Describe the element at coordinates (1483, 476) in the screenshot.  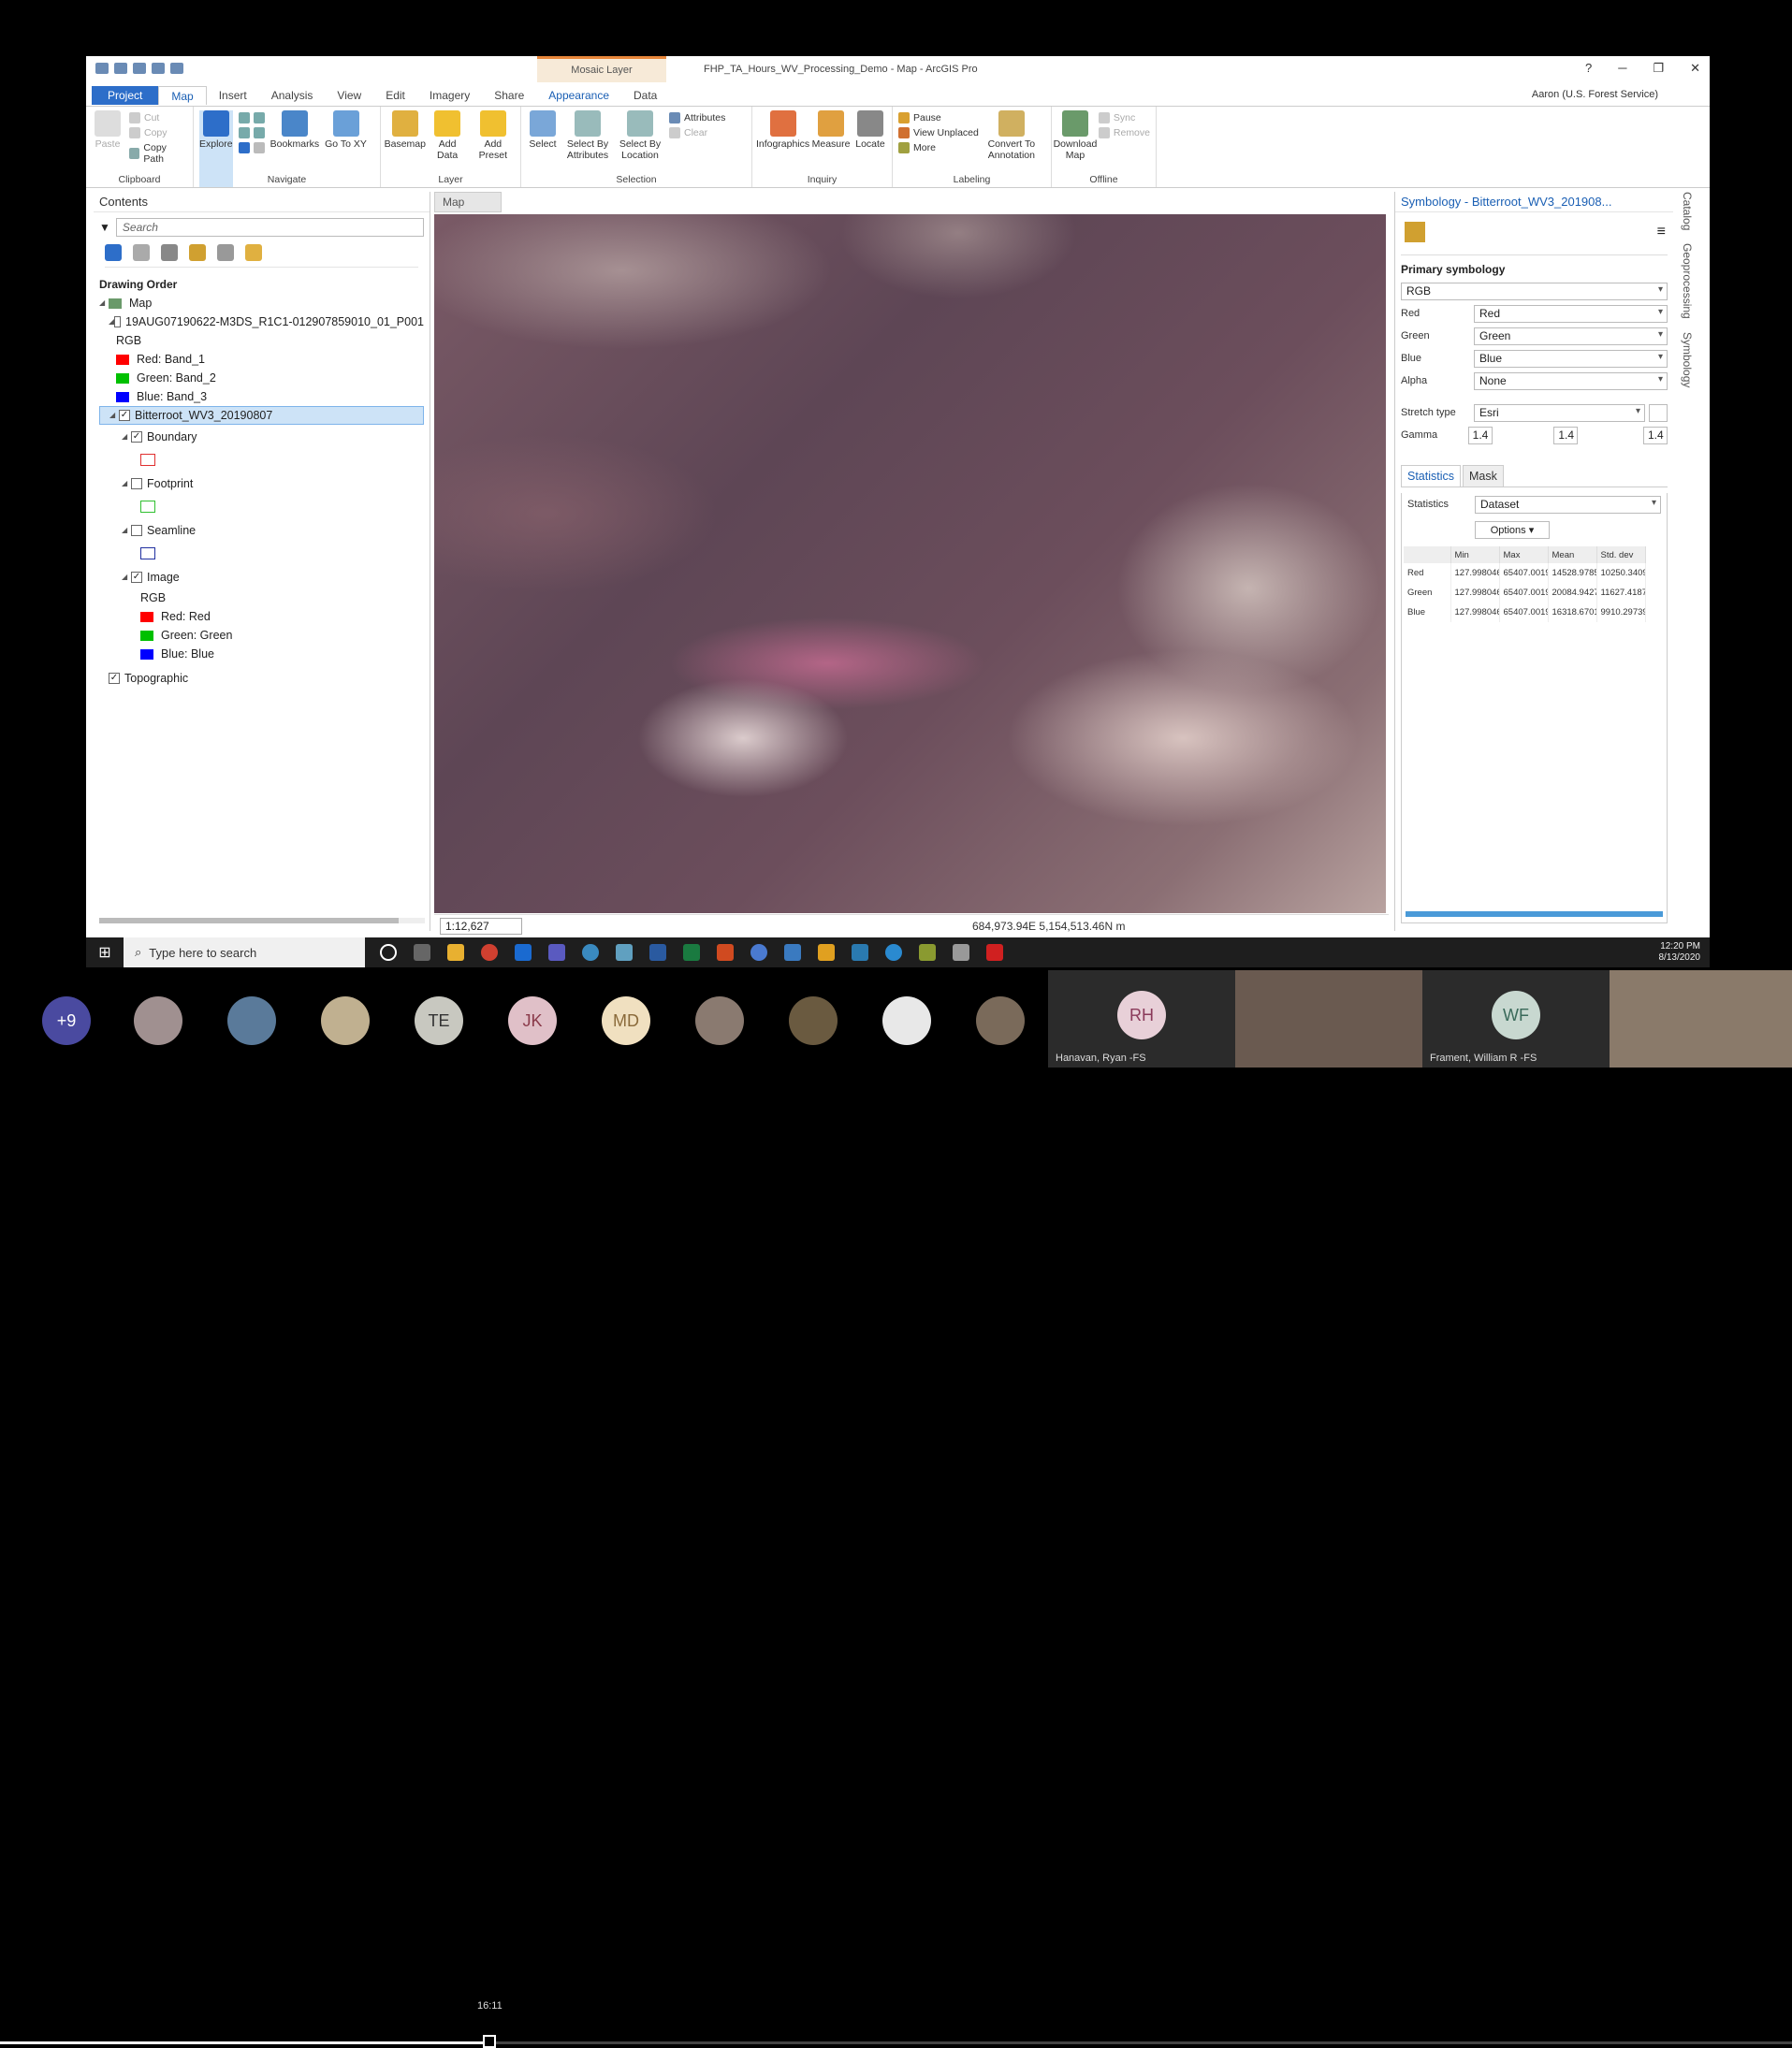
I see `tab-mask: Mask` at that location.